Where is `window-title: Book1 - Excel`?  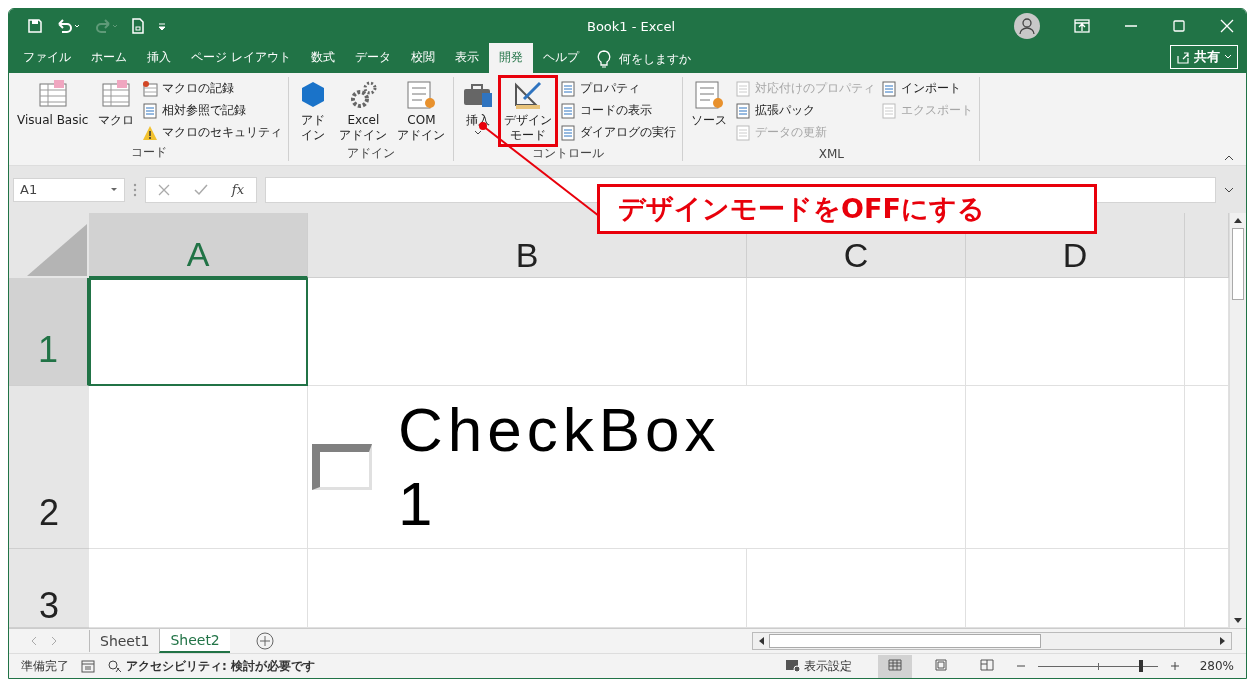
window-title: Book1 - Excel is located at coordinates (631, 26).